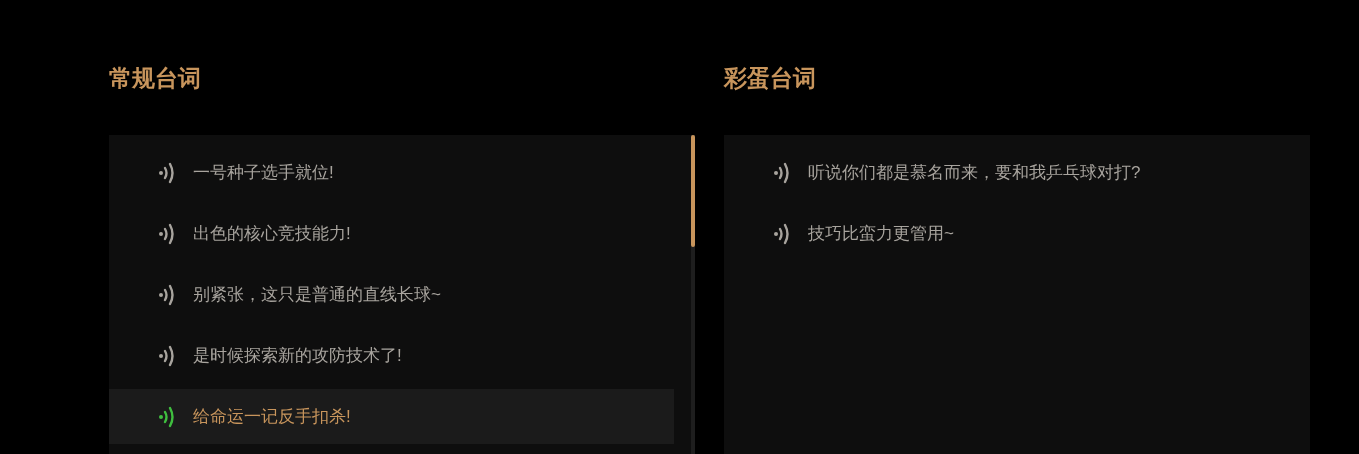 This screenshot has height=454, width=1359. I want to click on voice-line-item: 别紧张，这只是普通的直线长球~, so click(391, 294).